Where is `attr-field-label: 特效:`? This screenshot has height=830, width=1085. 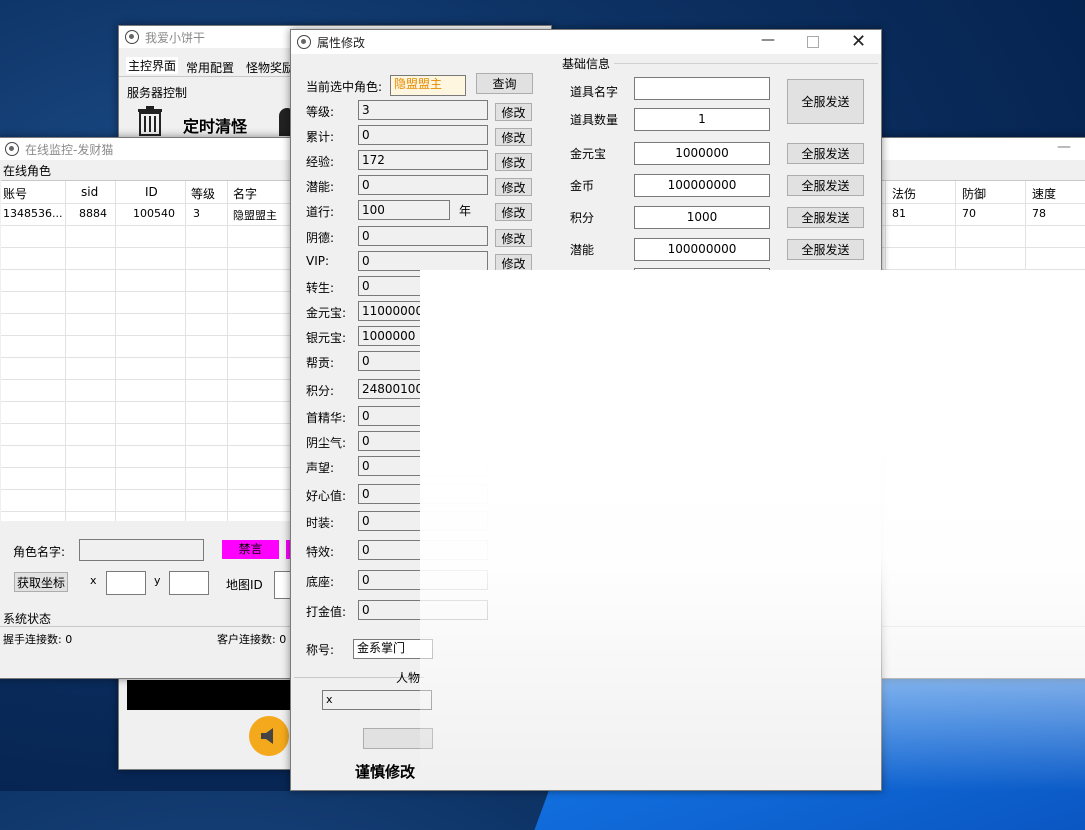 attr-field-label: 特效: is located at coordinates (320, 552).